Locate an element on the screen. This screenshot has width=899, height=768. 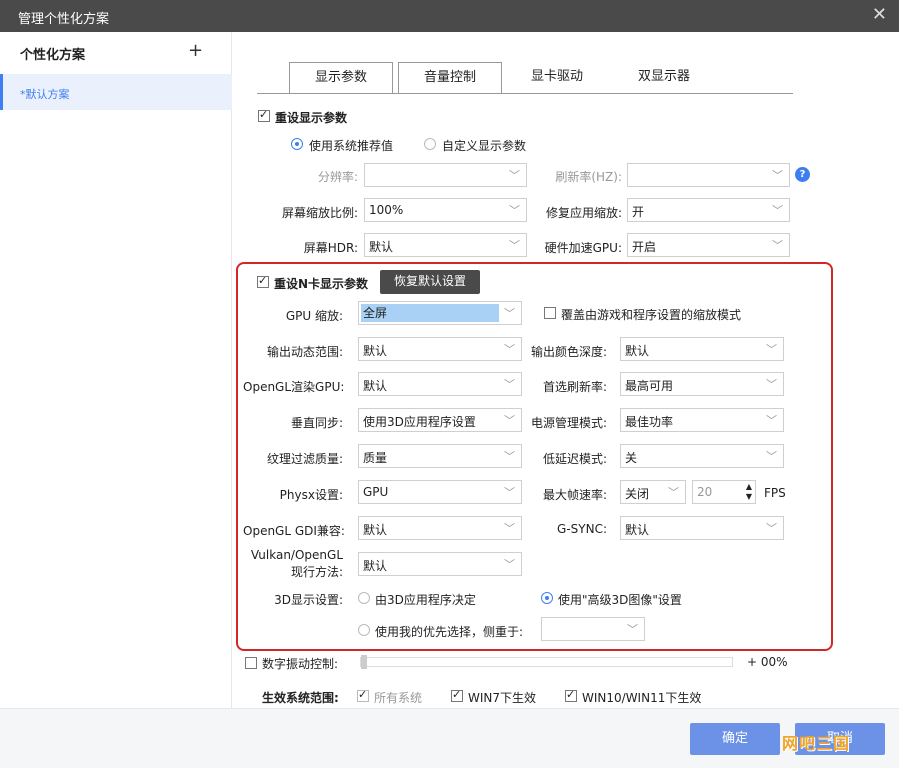
vulkan-label-line2: 现行方法: is located at coordinates (316, 572).